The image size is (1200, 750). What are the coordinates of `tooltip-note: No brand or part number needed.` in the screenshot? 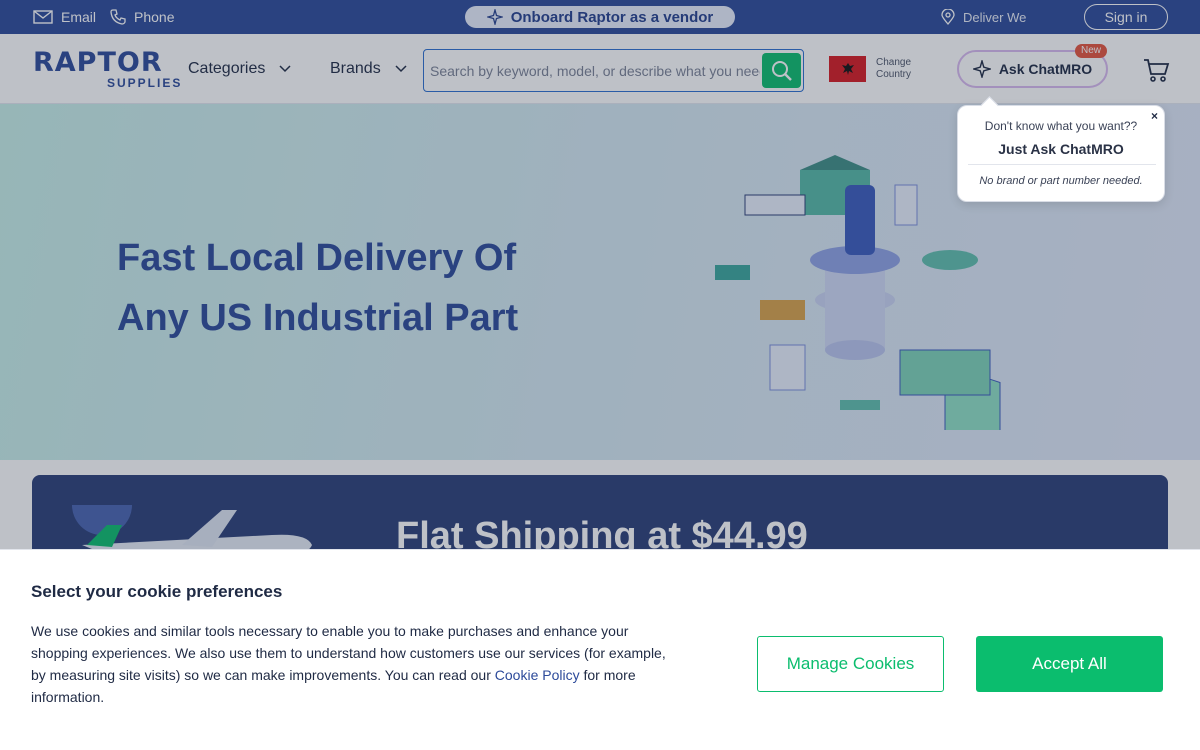 It's located at (1061, 181).